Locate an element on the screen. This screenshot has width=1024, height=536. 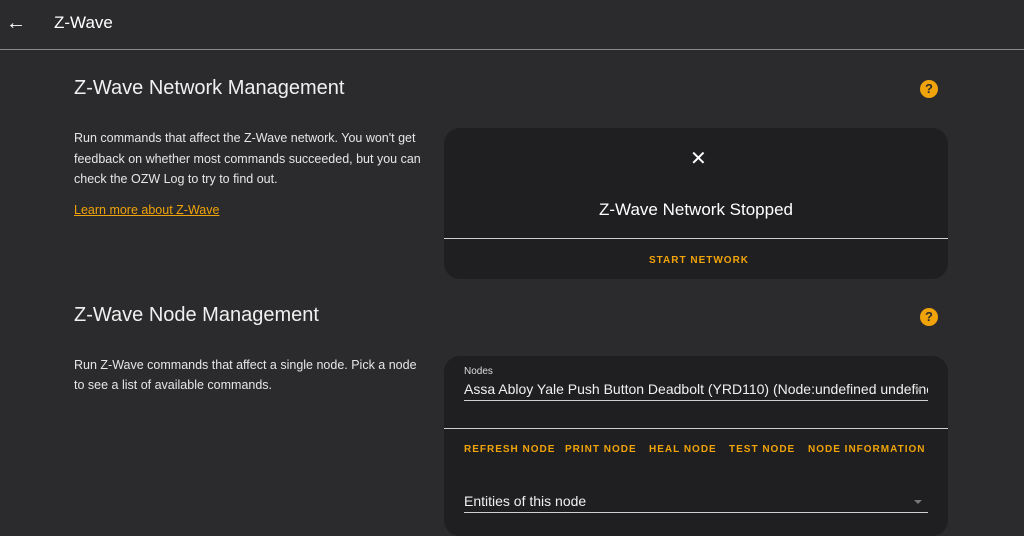
nodes-label: Nodes is located at coordinates (478, 371).